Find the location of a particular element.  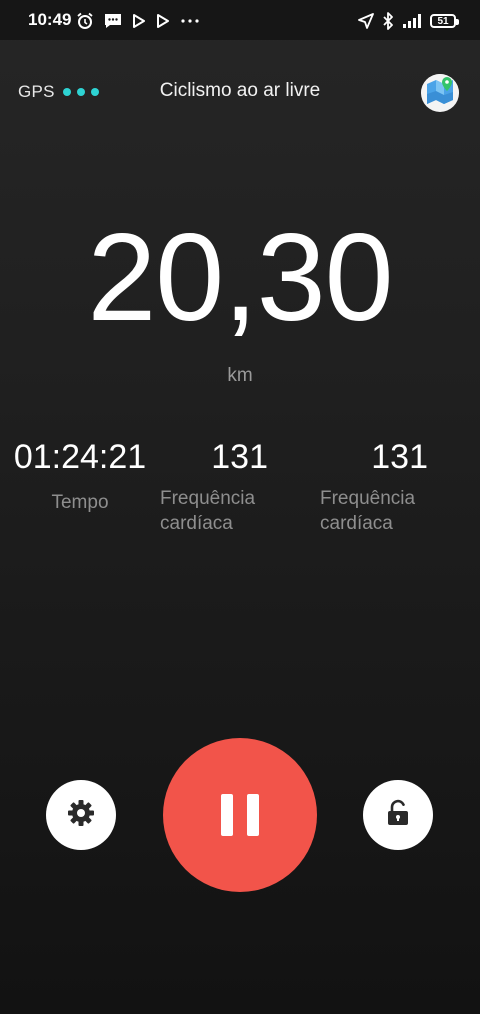

stat-heart-rate-2-value: 131 is located at coordinates (399, 457).